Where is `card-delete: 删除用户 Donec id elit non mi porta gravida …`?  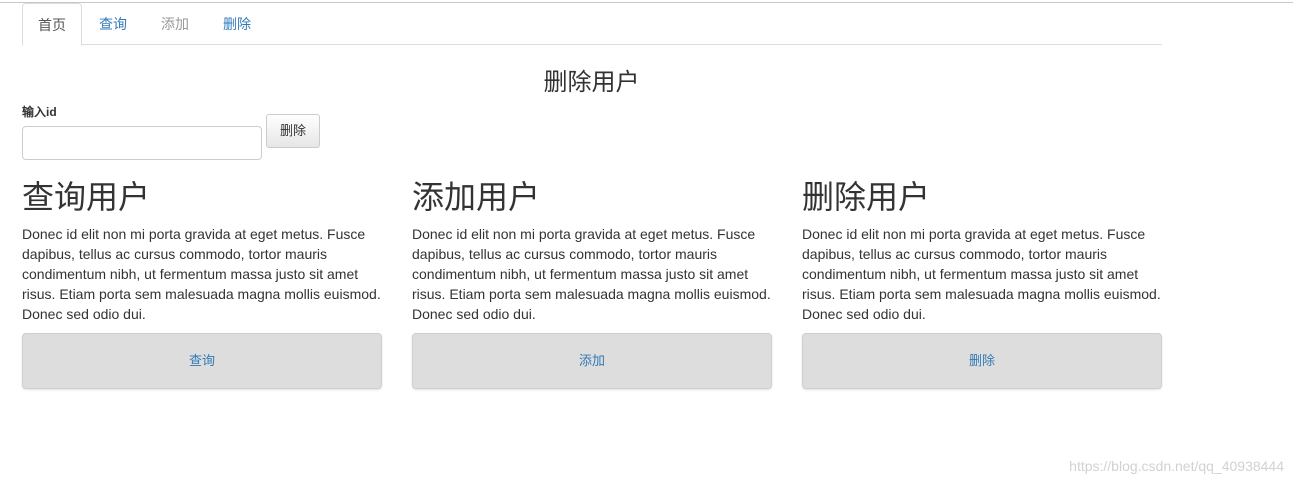 card-delete: 删除用户 Donec id elit non mi porta gravida … is located at coordinates (982, 282).